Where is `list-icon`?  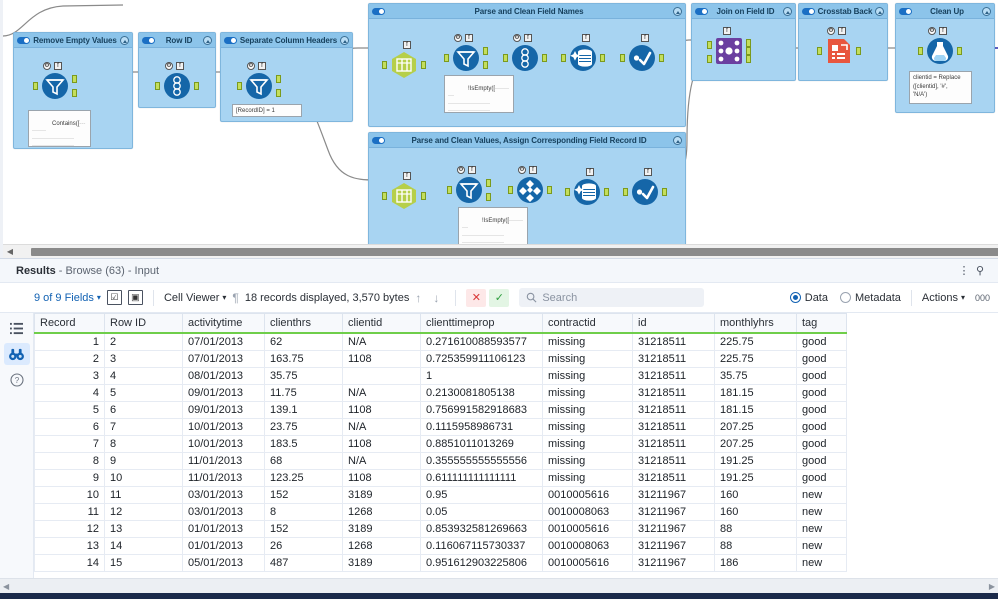
list-icon is located at coordinates (17, 328).